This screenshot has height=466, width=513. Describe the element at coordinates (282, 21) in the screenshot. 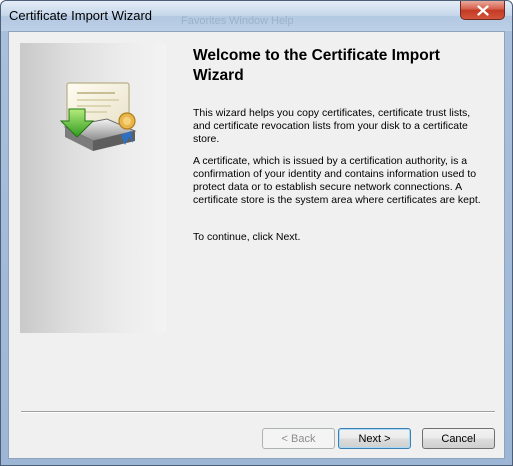

I see `background-menu-help: Help` at that location.